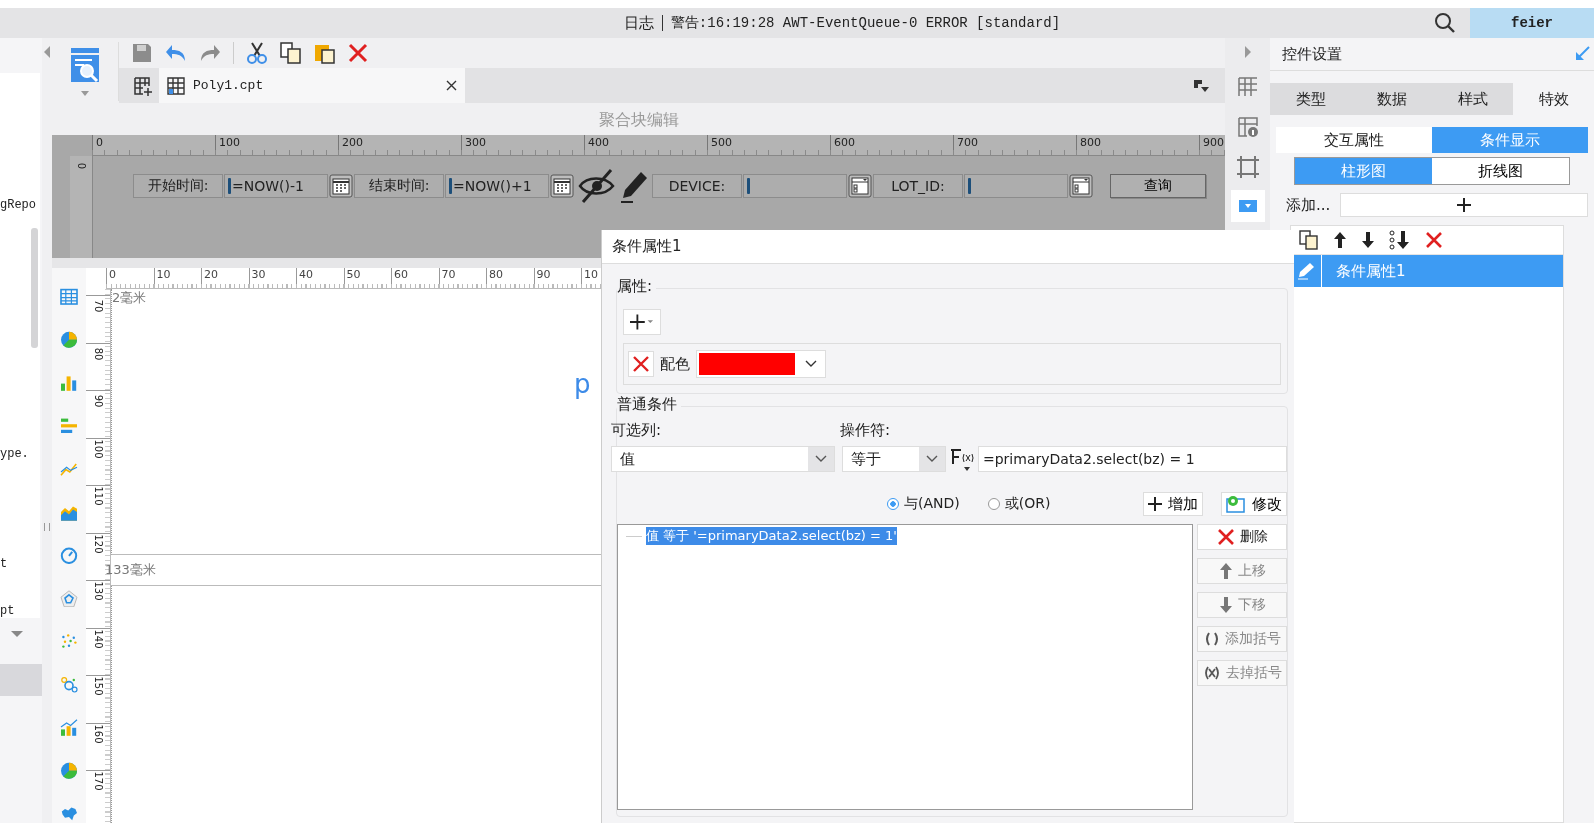 The width and height of the screenshot is (1594, 823). What do you see at coordinates (894, 459) in the screenshot?
I see `operator-select: 等于` at bounding box center [894, 459].